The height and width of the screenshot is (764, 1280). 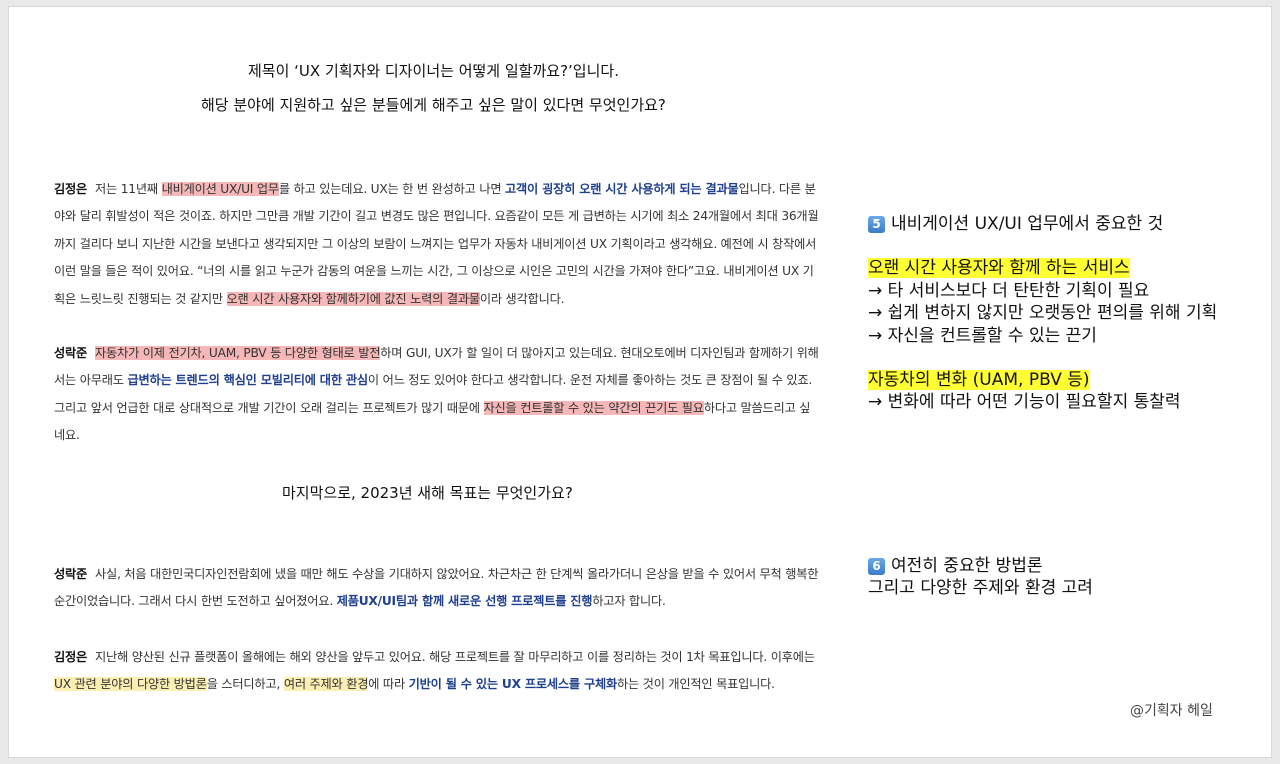 What do you see at coordinates (593, 407) in the screenshot?
I see `pink-highlight: 자신을 컨트롤할 수 있는 약간의 끈기도 필요` at bounding box center [593, 407].